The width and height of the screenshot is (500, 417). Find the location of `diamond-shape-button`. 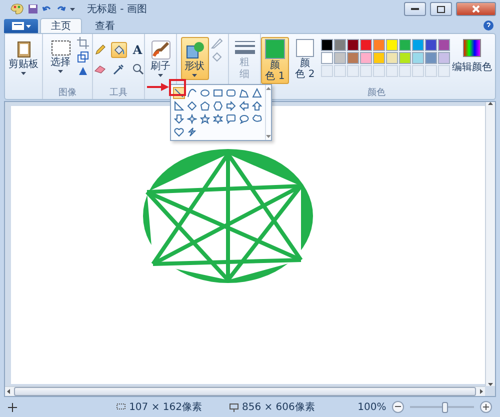

diamond-shape-button is located at coordinates (192, 106).